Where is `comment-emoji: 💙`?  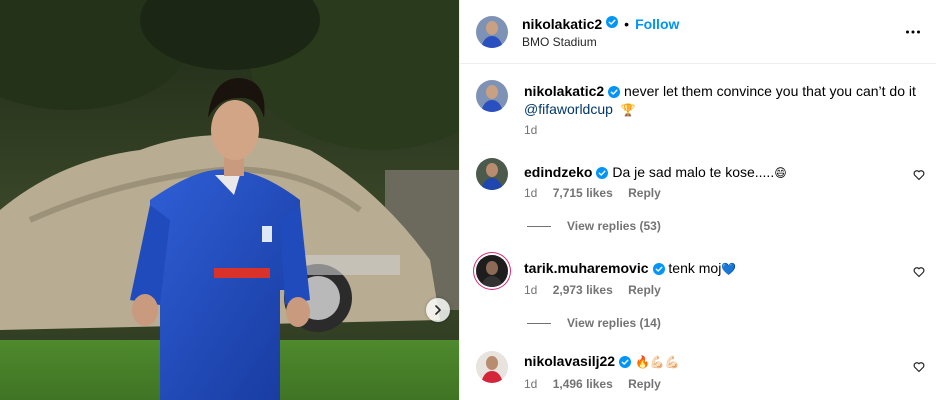
comment-emoji: 💙 is located at coordinates (729, 269).